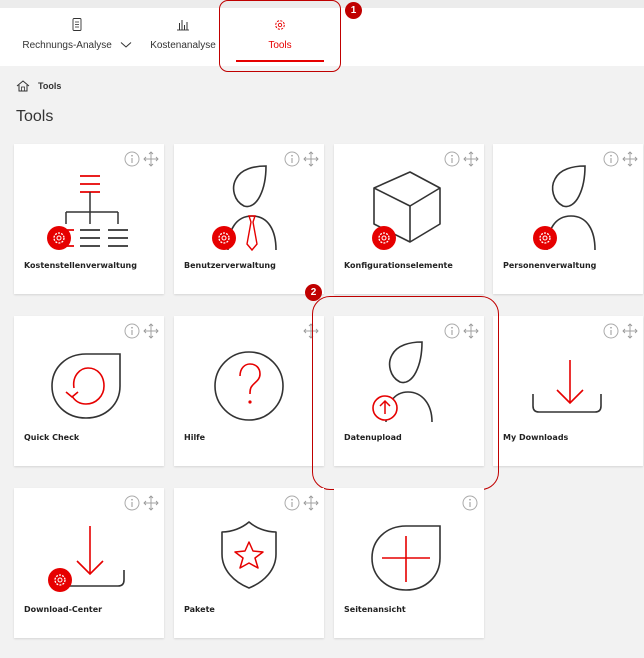  What do you see at coordinates (35, 116) in the screenshot?
I see `page-title: Tools` at bounding box center [35, 116].